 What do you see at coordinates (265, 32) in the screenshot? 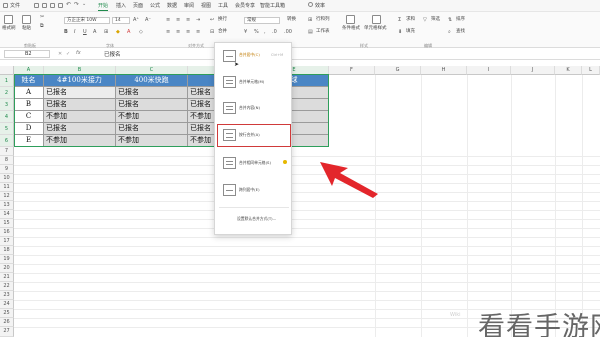
I see `thousands-icon: ,` at bounding box center [265, 32].